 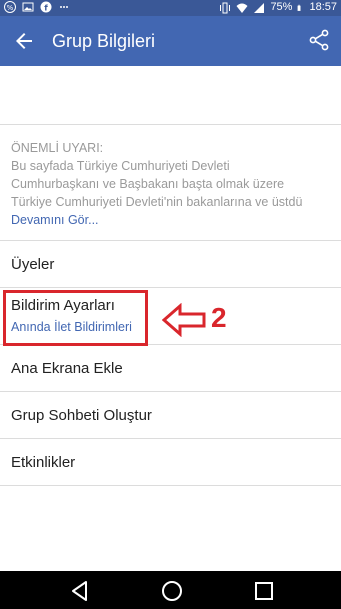 What do you see at coordinates (170, 415) in the screenshot?
I see `create-group-chat-row: Grup Sohbeti Oluştur` at bounding box center [170, 415].